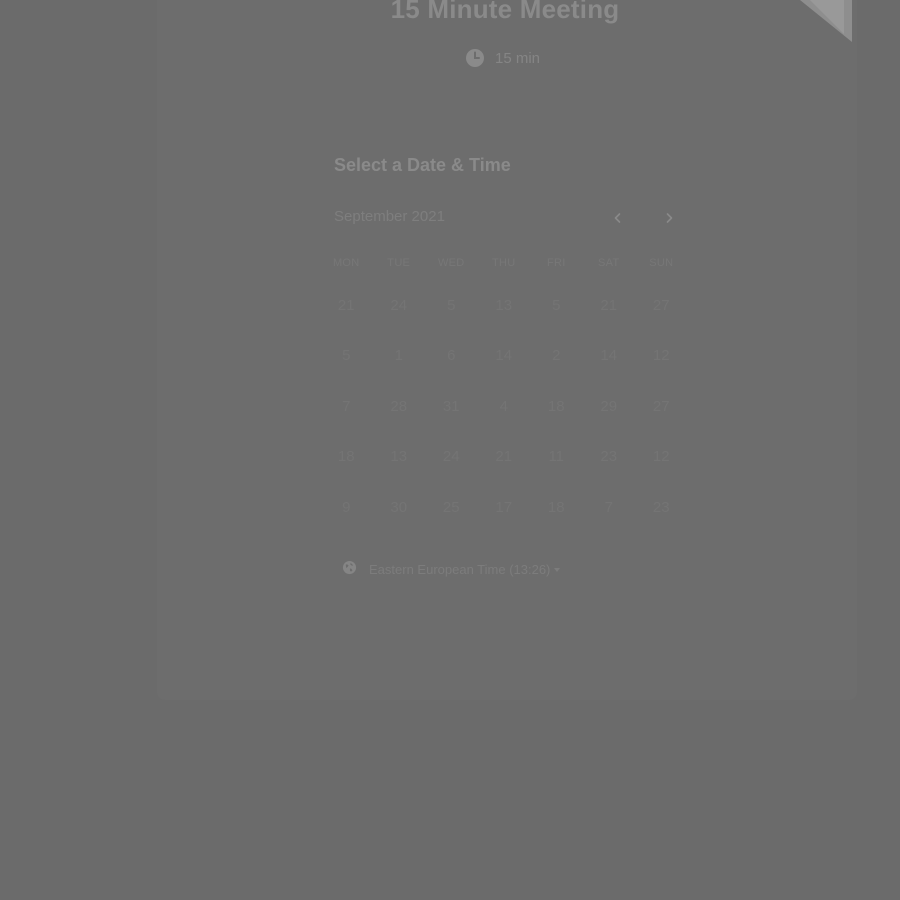 The image size is (900, 900). What do you see at coordinates (451, 507) in the screenshot?
I see `calendar-day: 25` at bounding box center [451, 507].